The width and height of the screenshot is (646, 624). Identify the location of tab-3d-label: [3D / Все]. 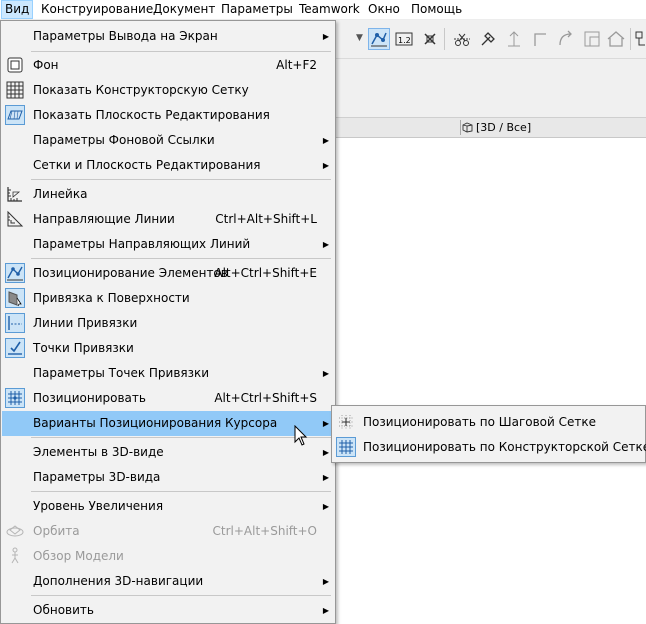
(504, 127).